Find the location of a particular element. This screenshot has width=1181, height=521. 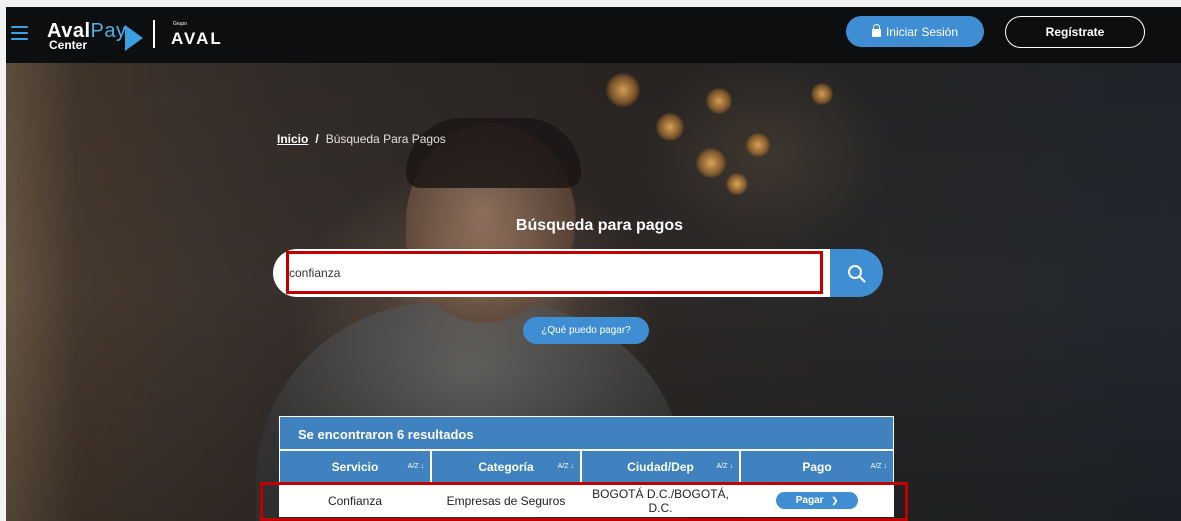

logo-divider is located at coordinates (154, 34).